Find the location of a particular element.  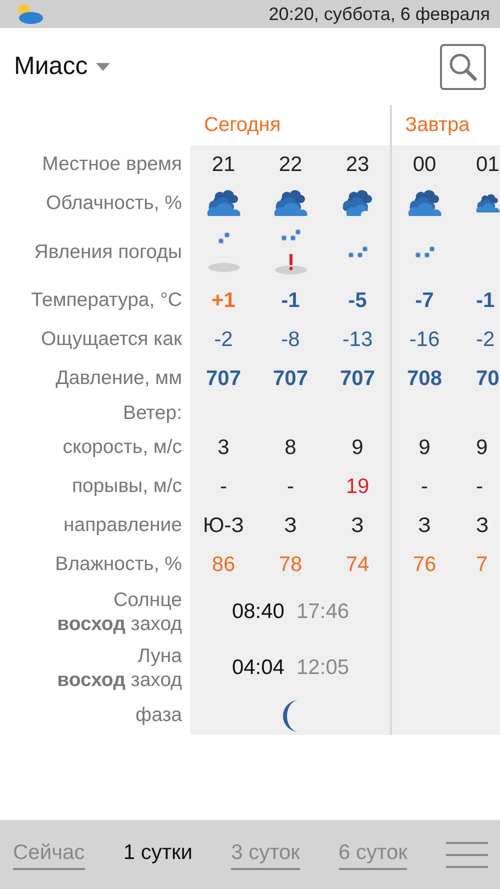

table-cell: -13 is located at coordinates (357, 340).